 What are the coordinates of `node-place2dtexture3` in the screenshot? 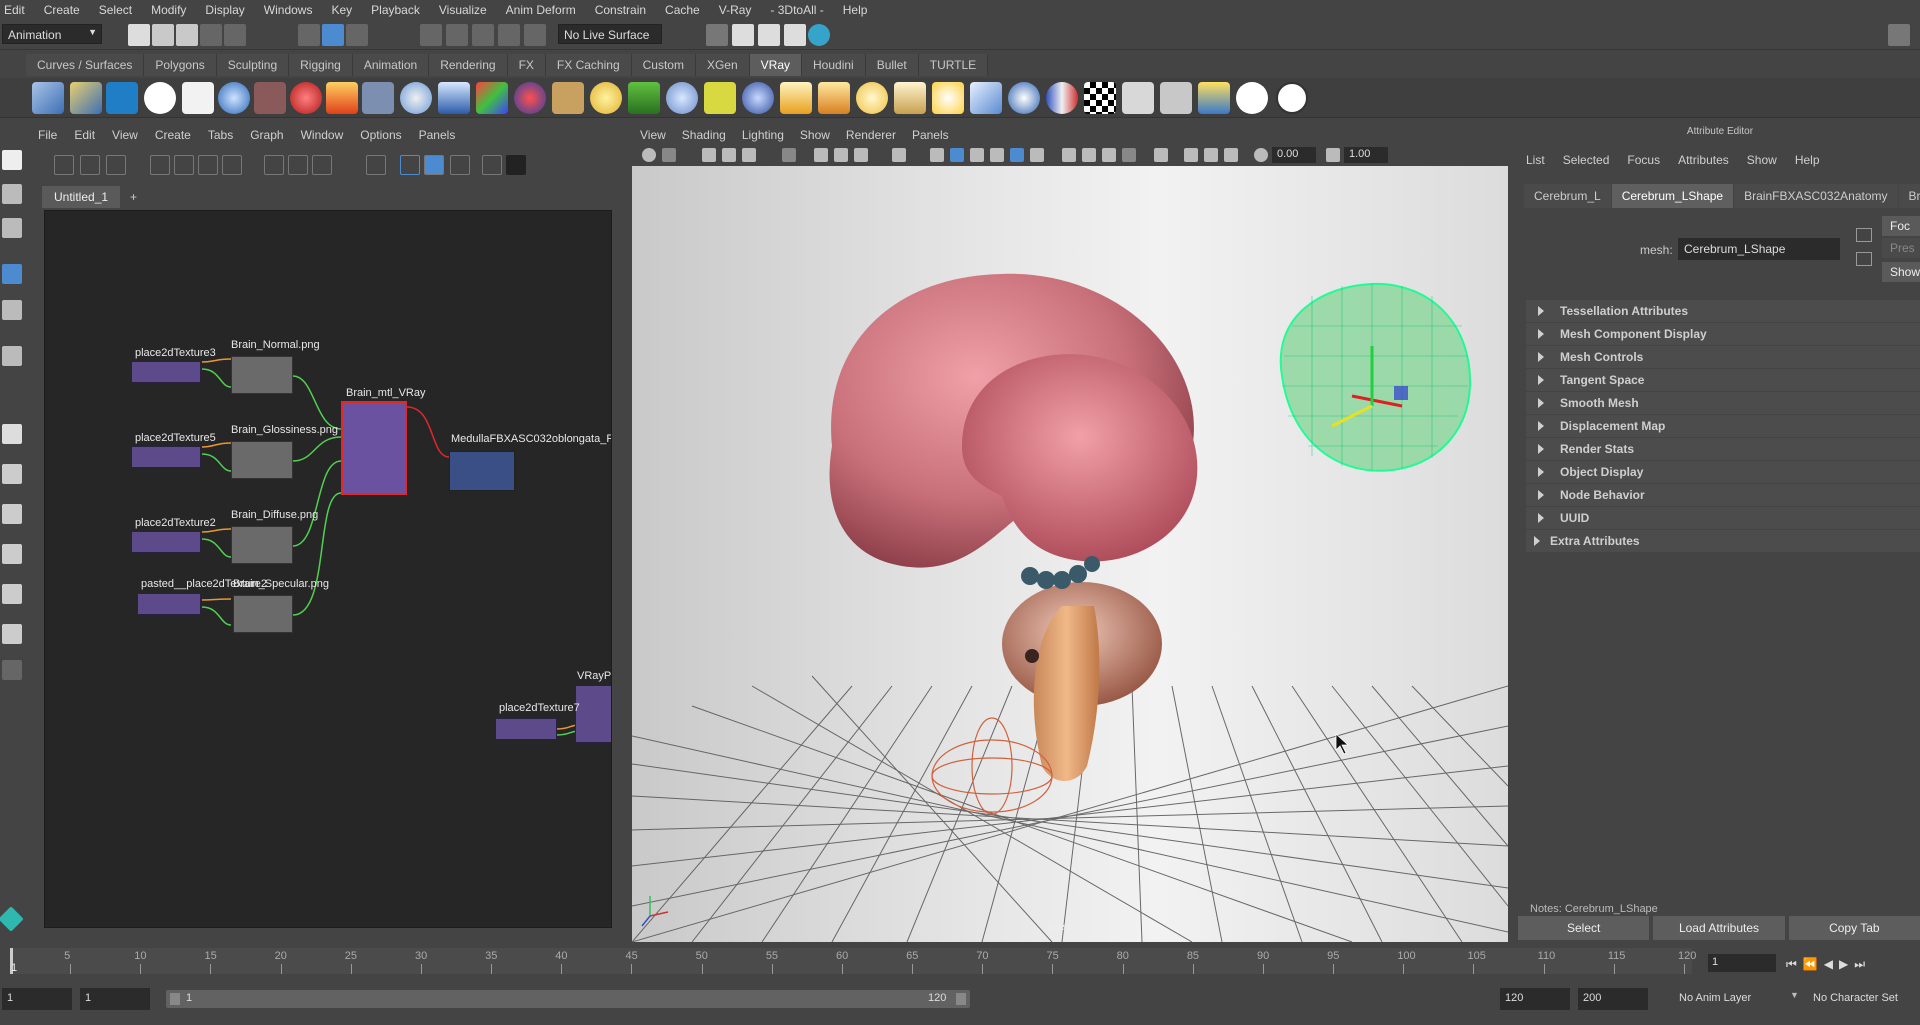 It's located at (166, 372).